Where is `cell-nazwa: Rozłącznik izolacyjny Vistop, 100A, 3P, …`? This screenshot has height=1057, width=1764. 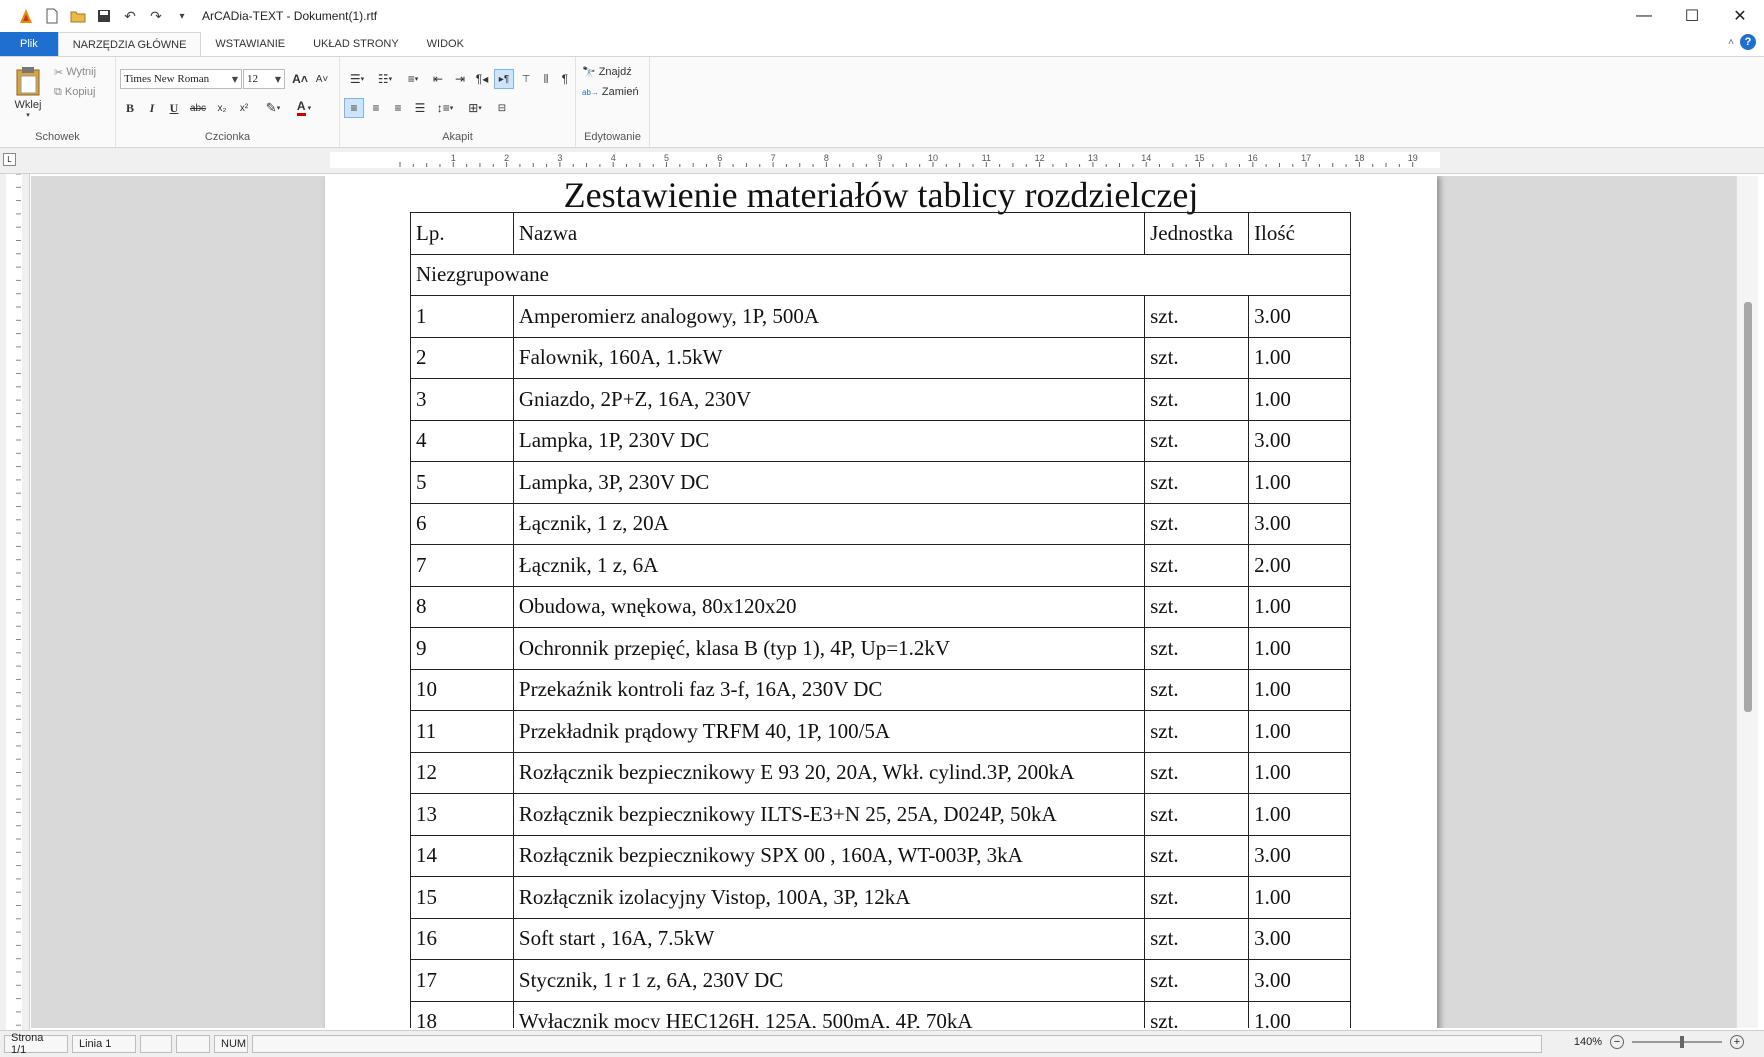 cell-nazwa: Rozłącznik izolacyjny Vistop, 100A, 3P, … is located at coordinates (829, 897).